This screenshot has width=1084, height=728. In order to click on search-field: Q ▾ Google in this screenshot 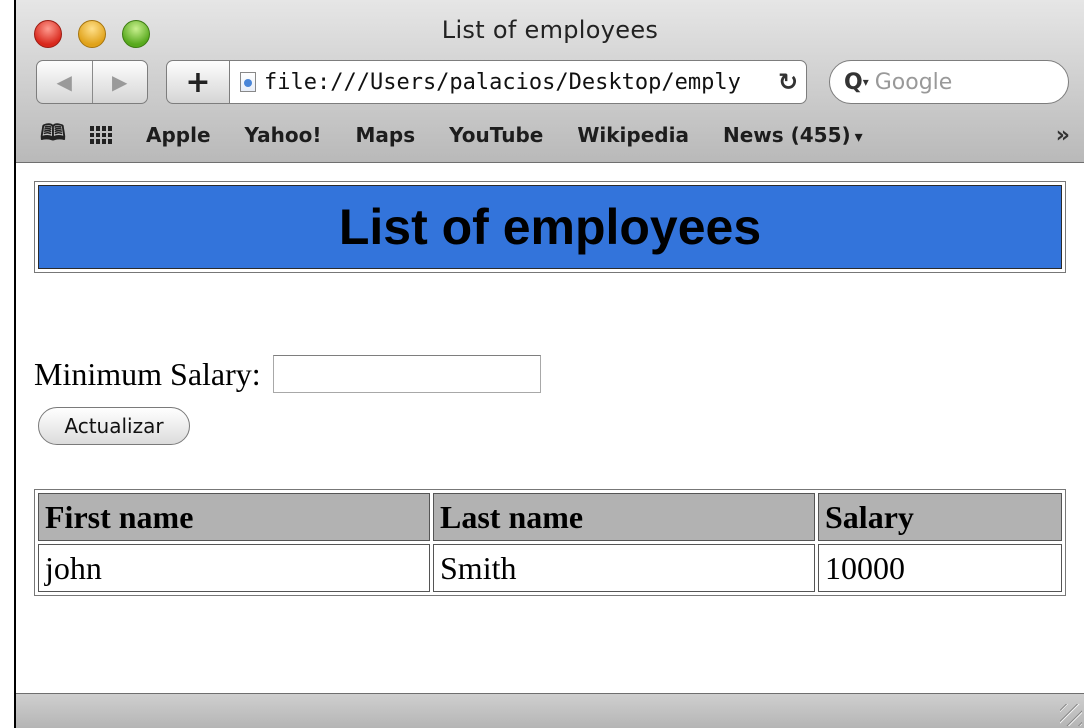, I will do `click(949, 82)`.